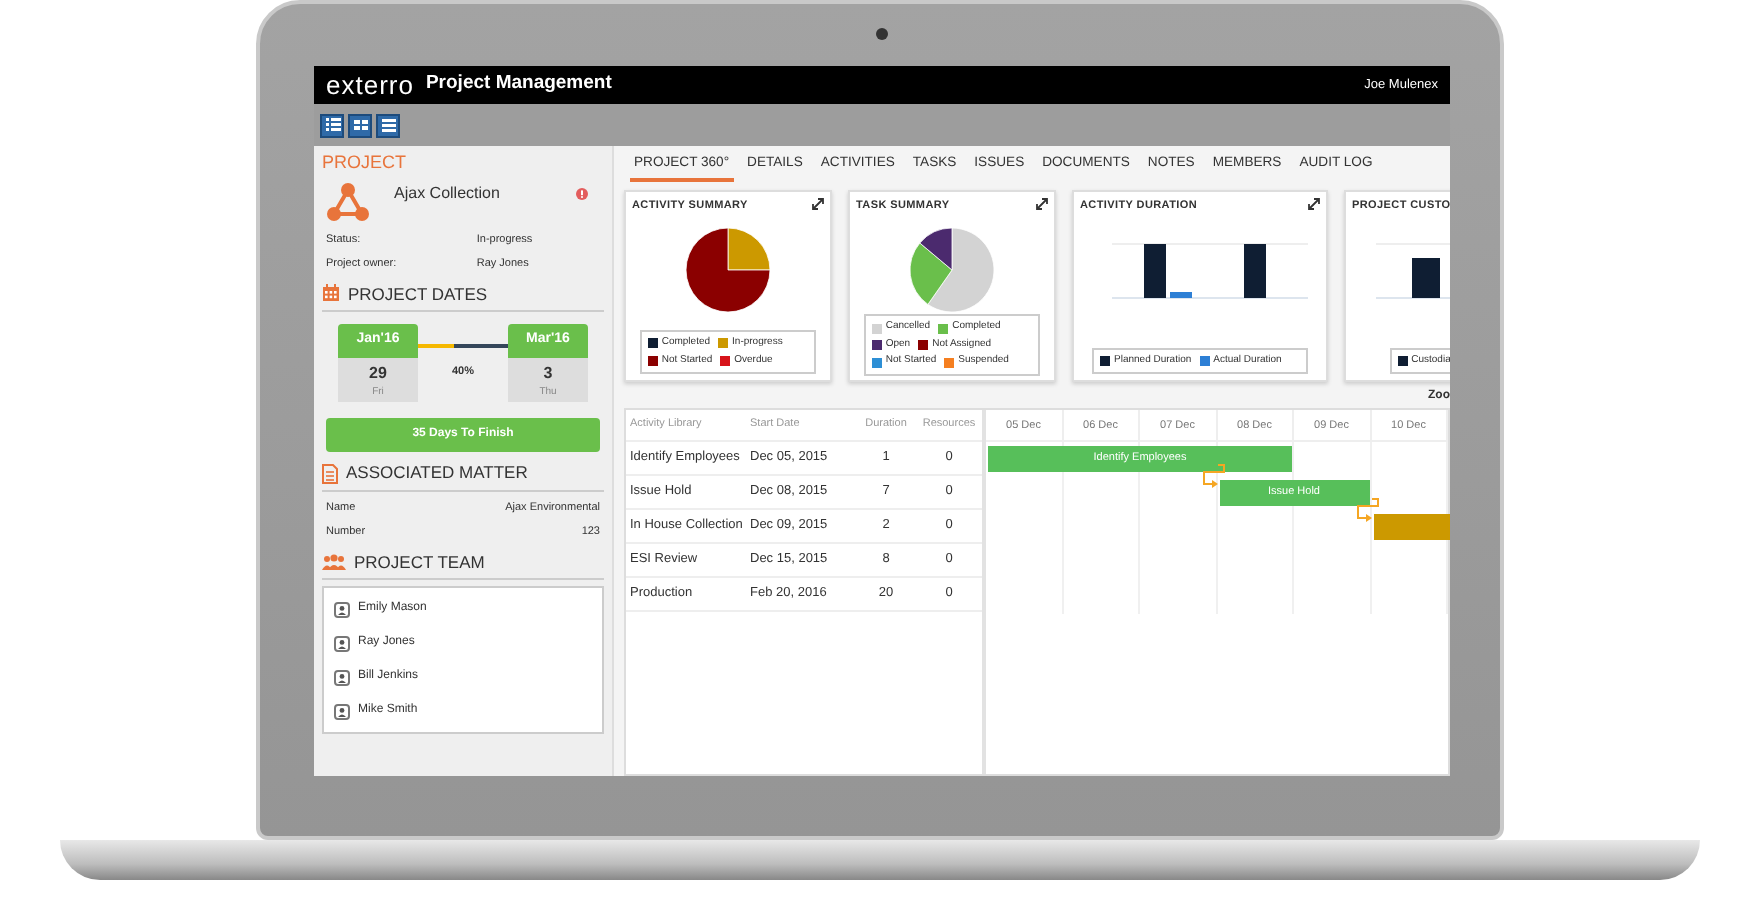 The height and width of the screenshot is (912, 1764). I want to click on calendar-icon, so click(331, 293).